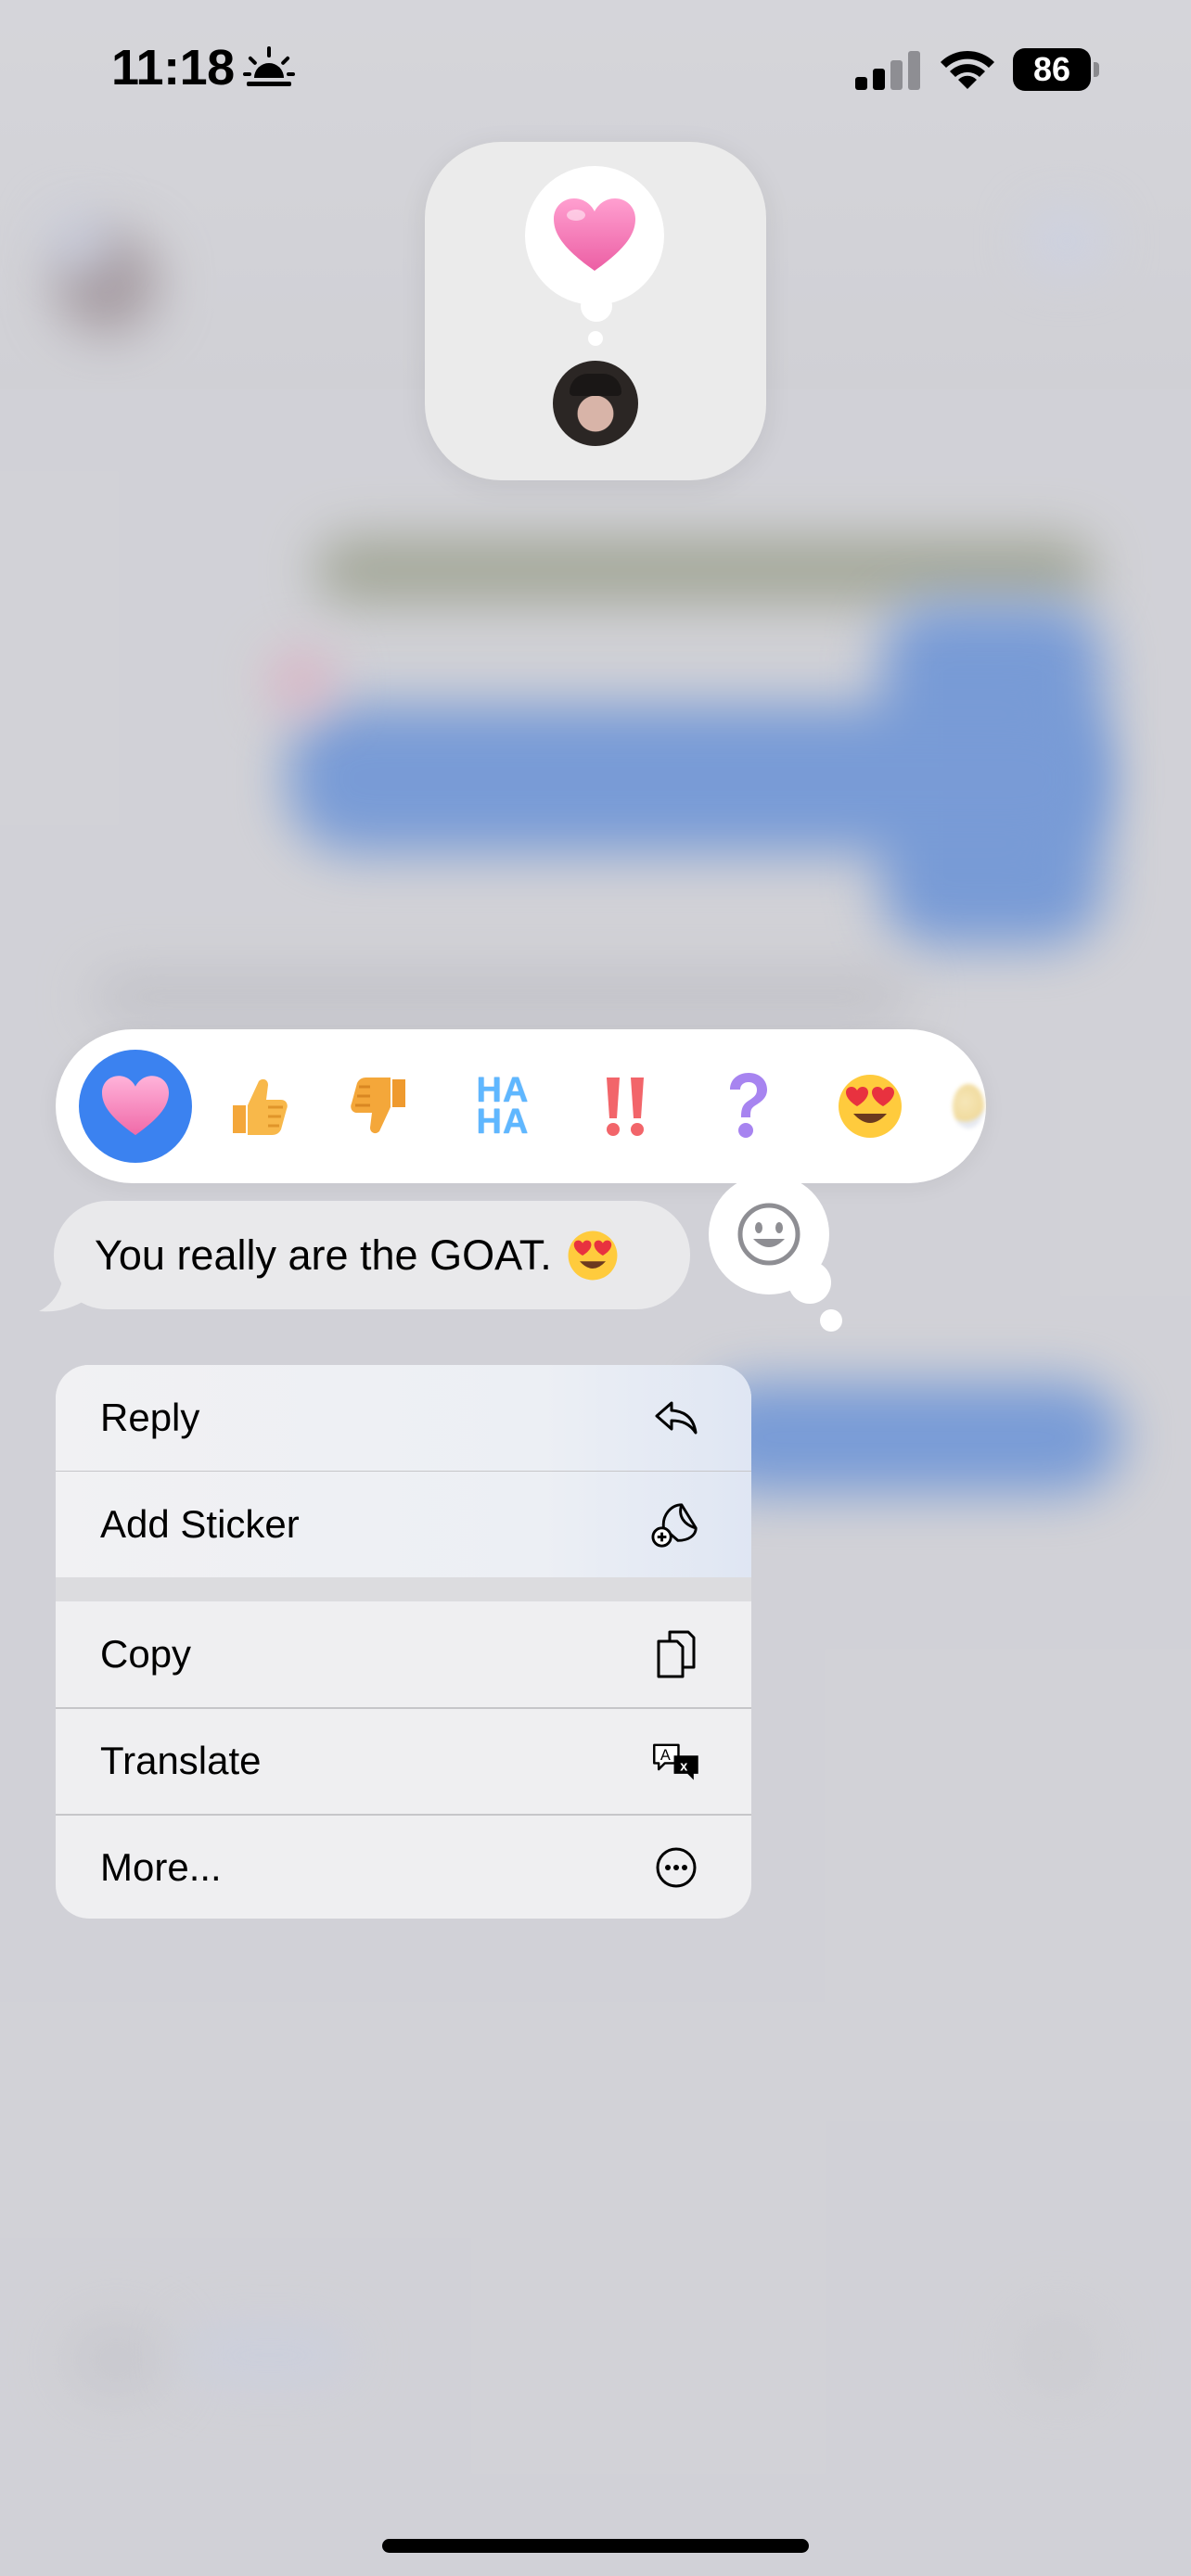 Image resolution: width=1191 pixels, height=2576 pixels. Describe the element at coordinates (967, 69) in the screenshot. I see `wifi-icon` at that location.